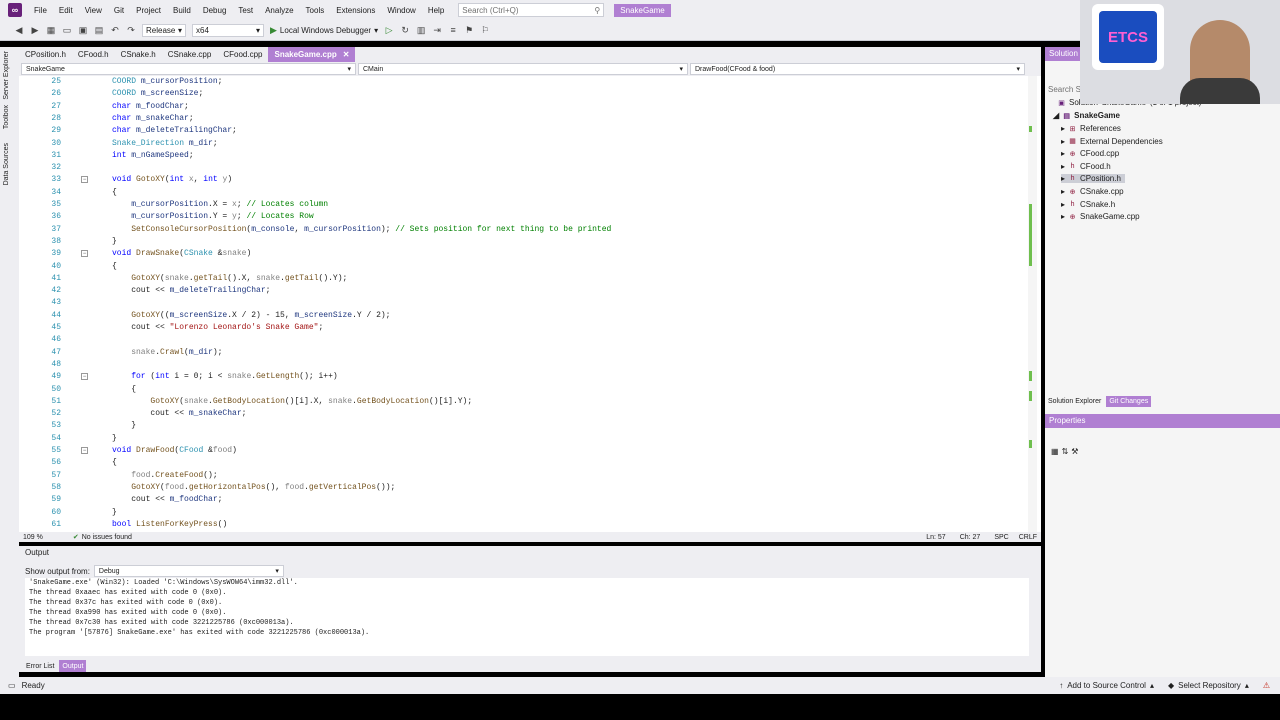  I want to click on tree-item: ▸ ⊕ CSnake.cpp, so click(1092, 191).